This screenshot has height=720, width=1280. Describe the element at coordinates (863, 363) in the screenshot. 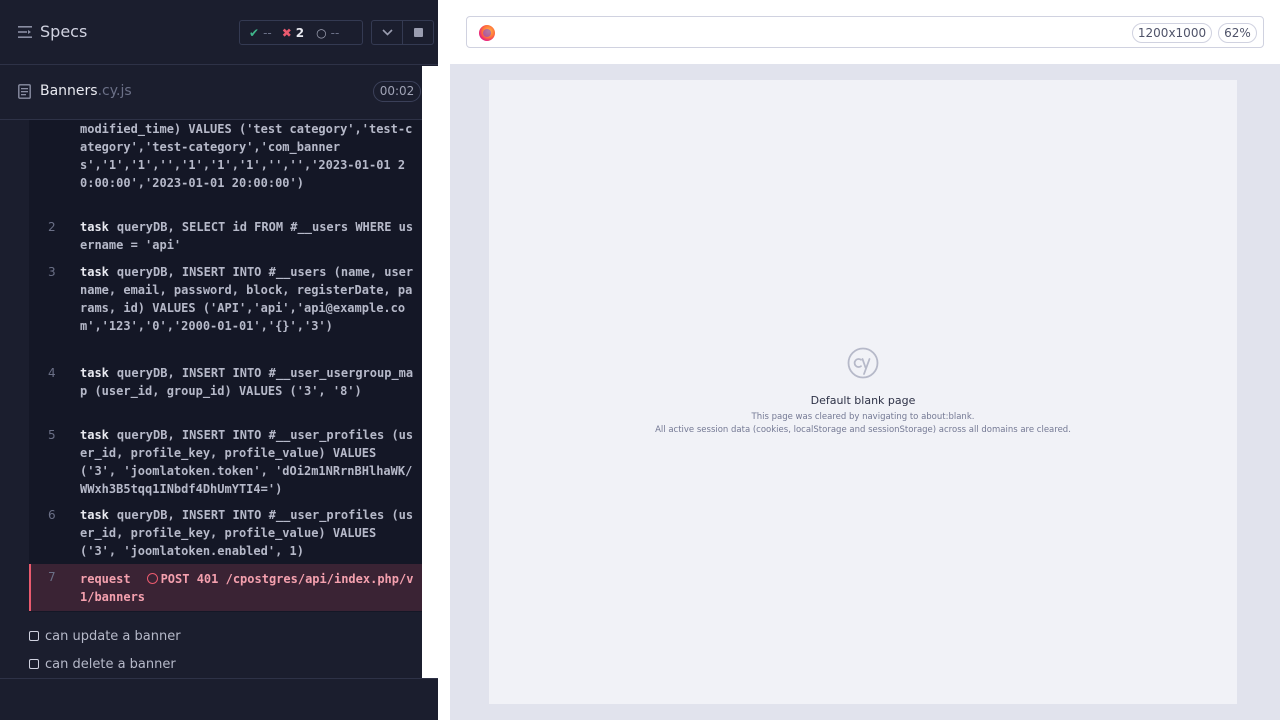

I see `cypress-logo-icon` at that location.